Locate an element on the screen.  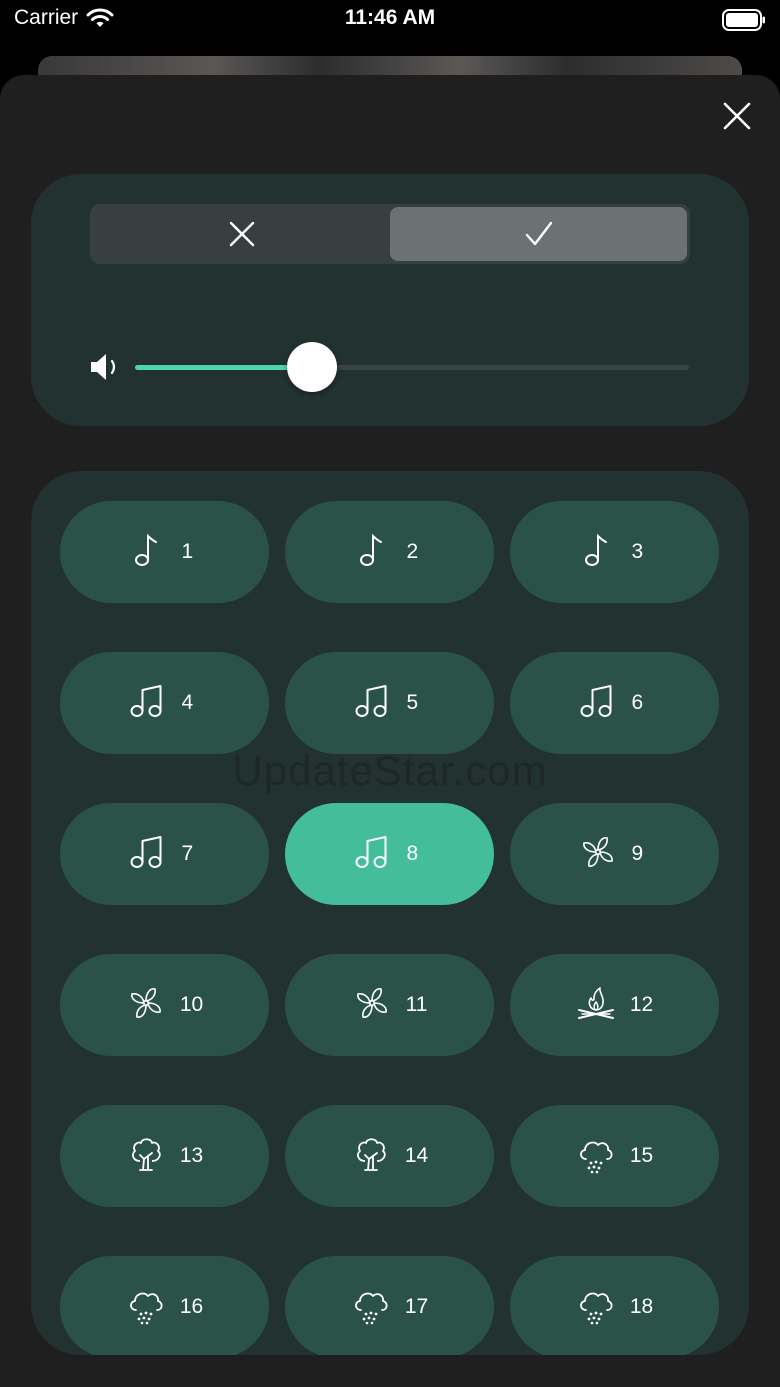
volume-slider-fill is located at coordinates (224, 367).